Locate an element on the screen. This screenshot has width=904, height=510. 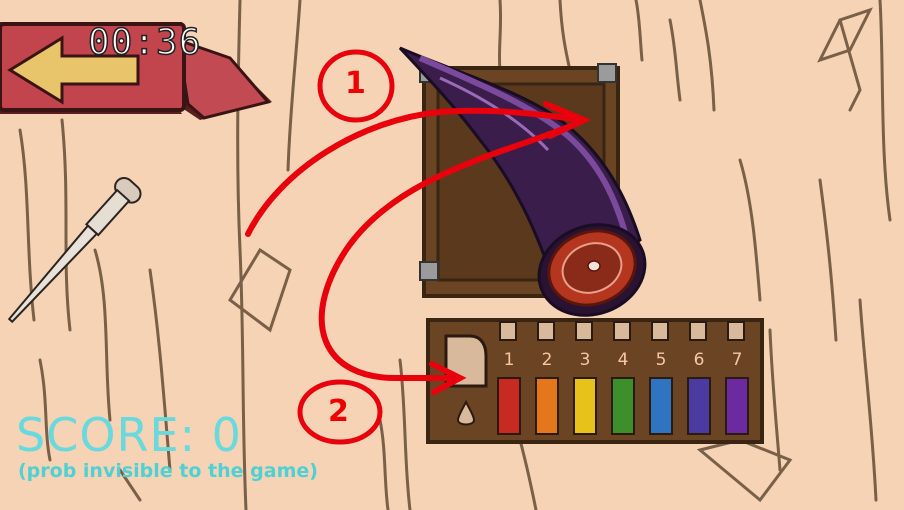
step-2-label: 2 is located at coordinates (338, 411).